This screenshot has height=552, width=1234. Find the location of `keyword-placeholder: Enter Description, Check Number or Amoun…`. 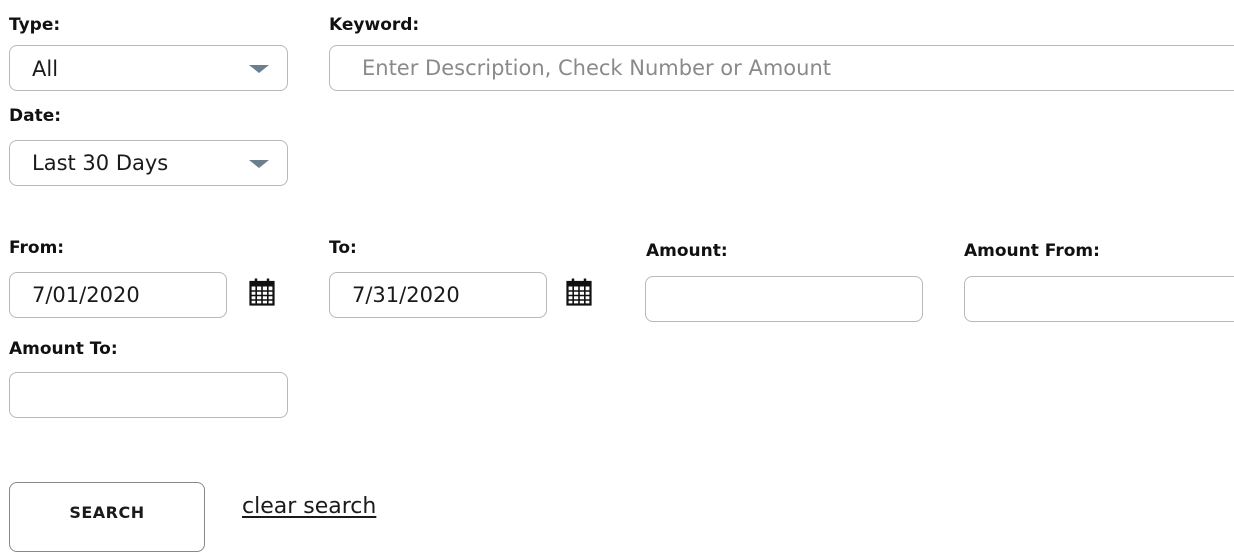

keyword-placeholder: Enter Description, Check Number or Amoun… is located at coordinates (596, 68).